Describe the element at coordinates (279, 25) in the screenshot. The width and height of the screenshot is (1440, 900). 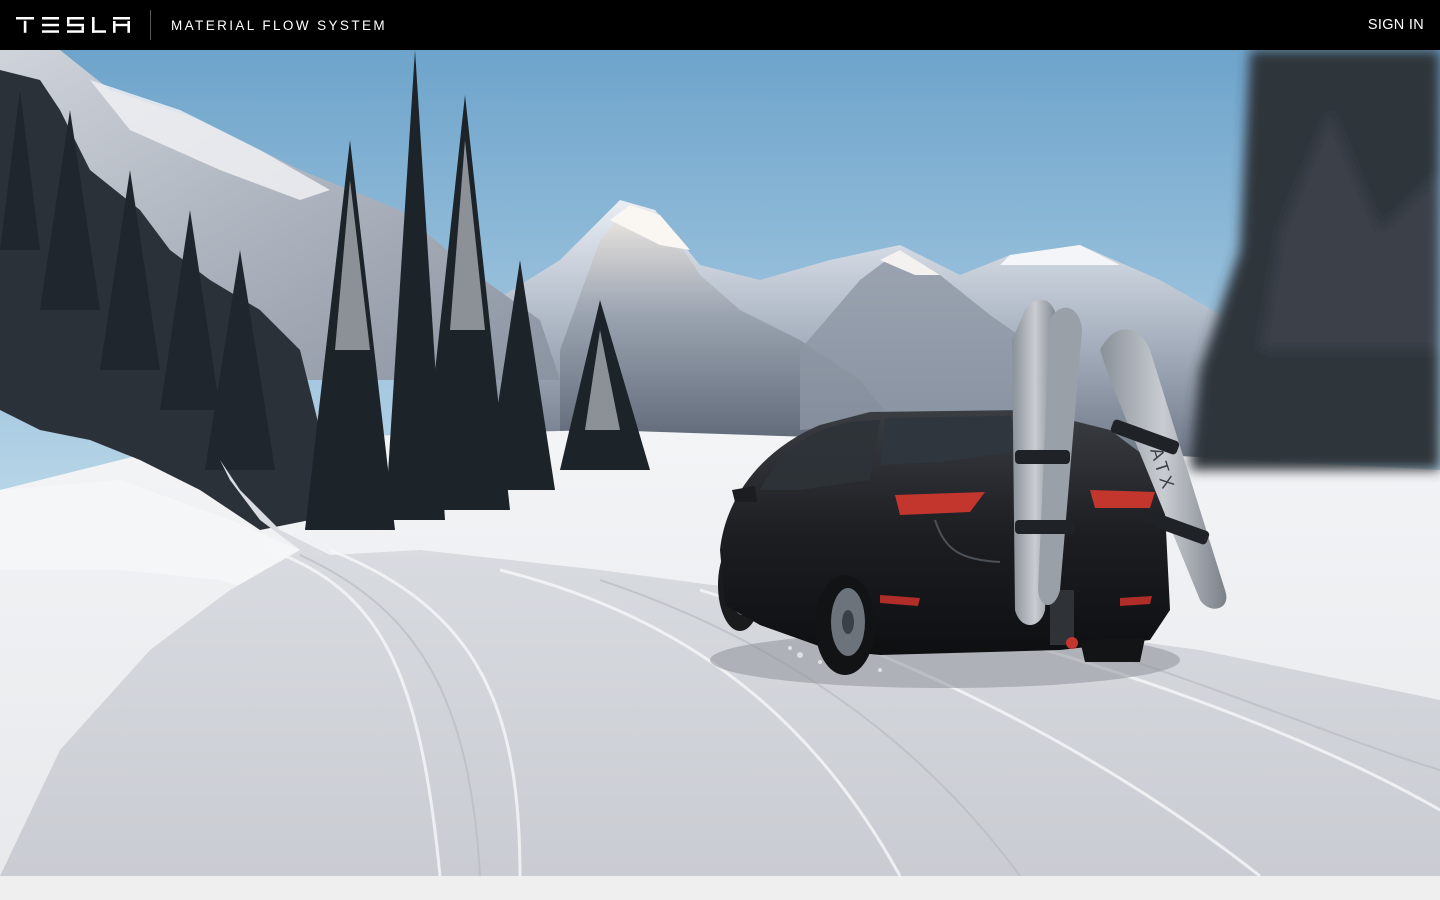
I see `app-title: MATERIAL FLOW SYSTEM` at that location.